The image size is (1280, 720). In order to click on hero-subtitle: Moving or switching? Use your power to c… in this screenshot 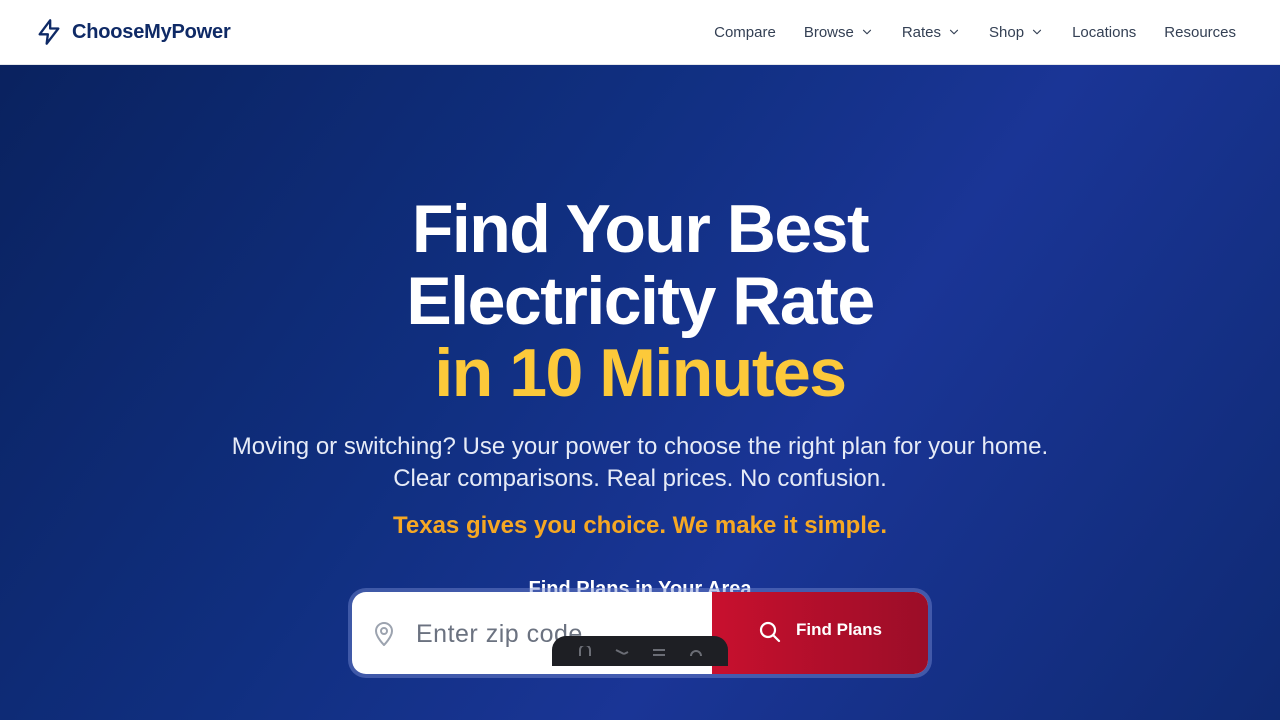, I will do `click(640, 463)`.